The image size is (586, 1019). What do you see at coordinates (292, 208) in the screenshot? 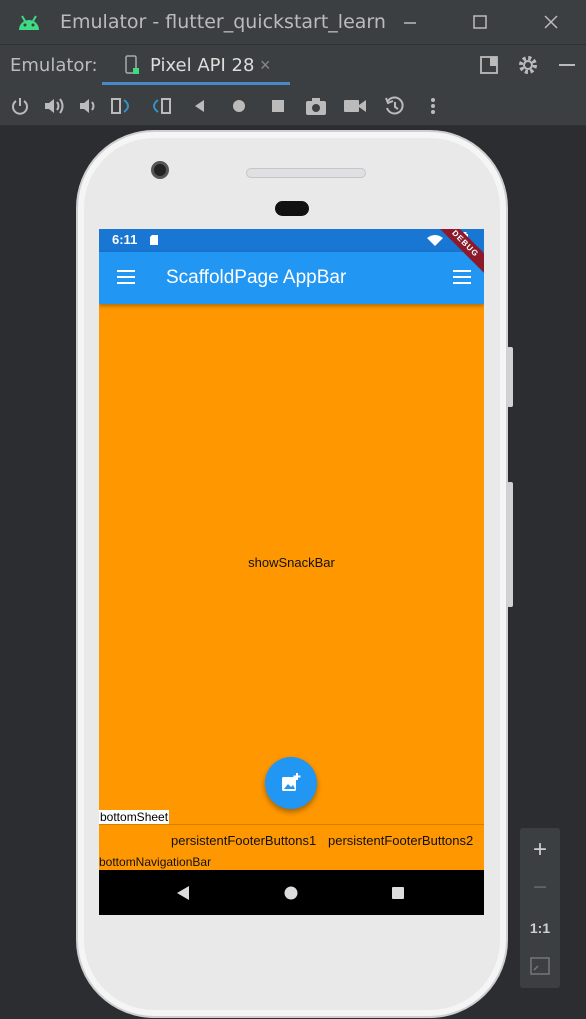
I see `proximity-sensor` at bounding box center [292, 208].